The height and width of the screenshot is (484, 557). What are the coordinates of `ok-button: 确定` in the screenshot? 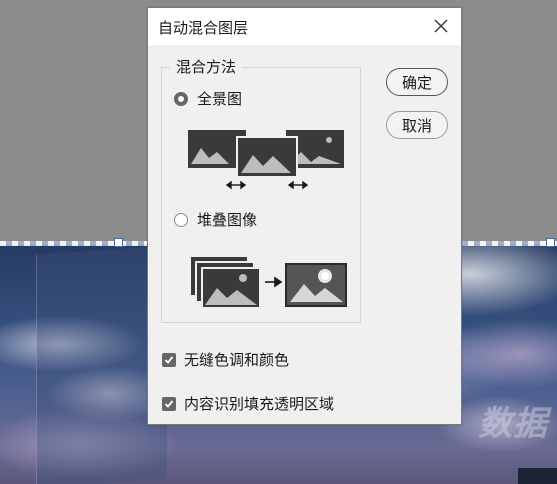 It's located at (417, 82).